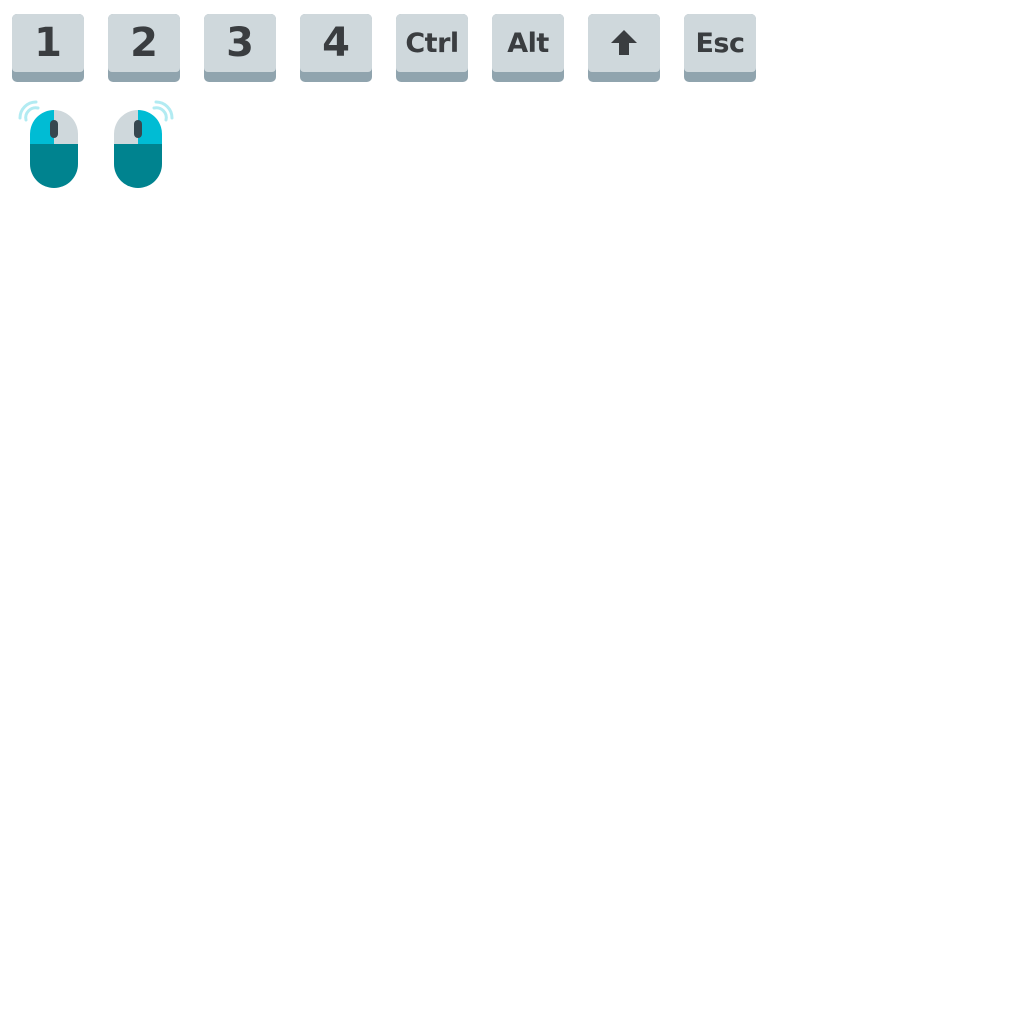 This screenshot has width=1024, height=1024. I want to click on mouse-left-click-icon, so click(48, 144).